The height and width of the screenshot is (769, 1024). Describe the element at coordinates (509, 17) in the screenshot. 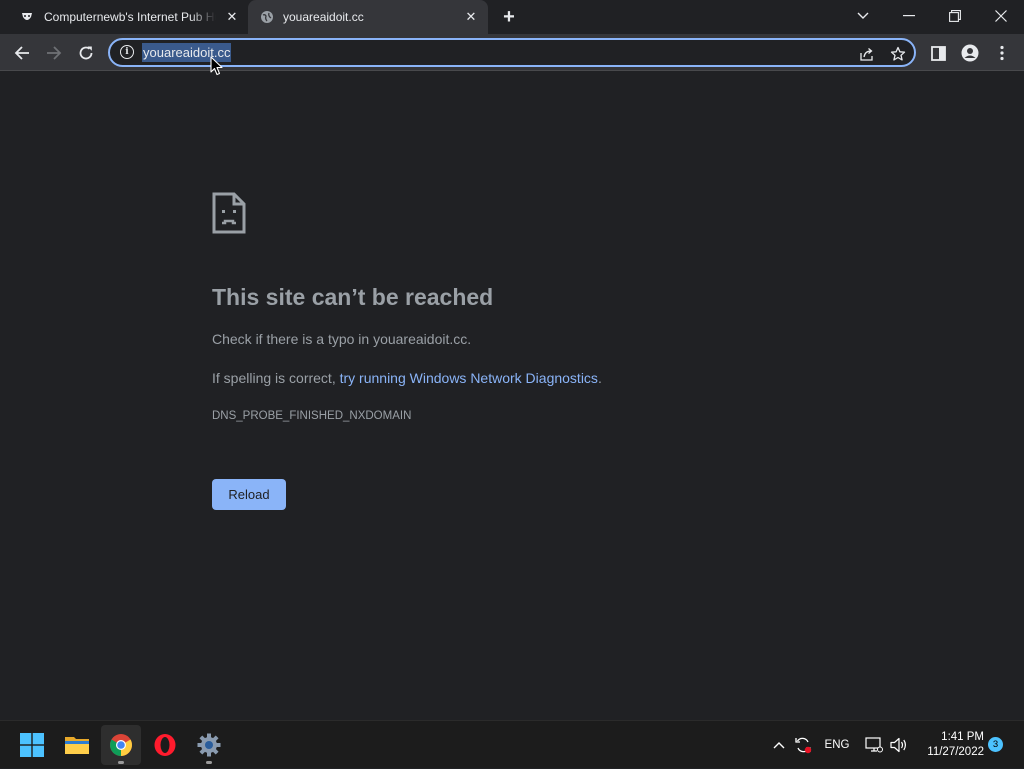

I see `new-tab-button: +` at that location.